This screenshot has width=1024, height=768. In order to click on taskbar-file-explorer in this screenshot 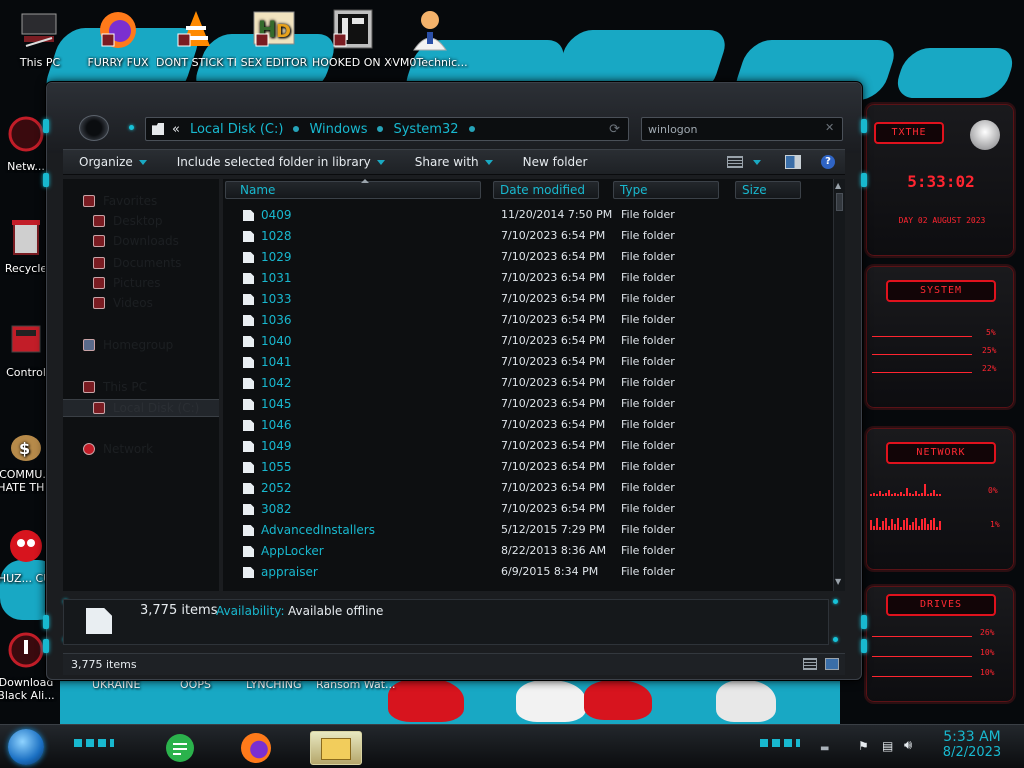, I will do `click(336, 748)`.